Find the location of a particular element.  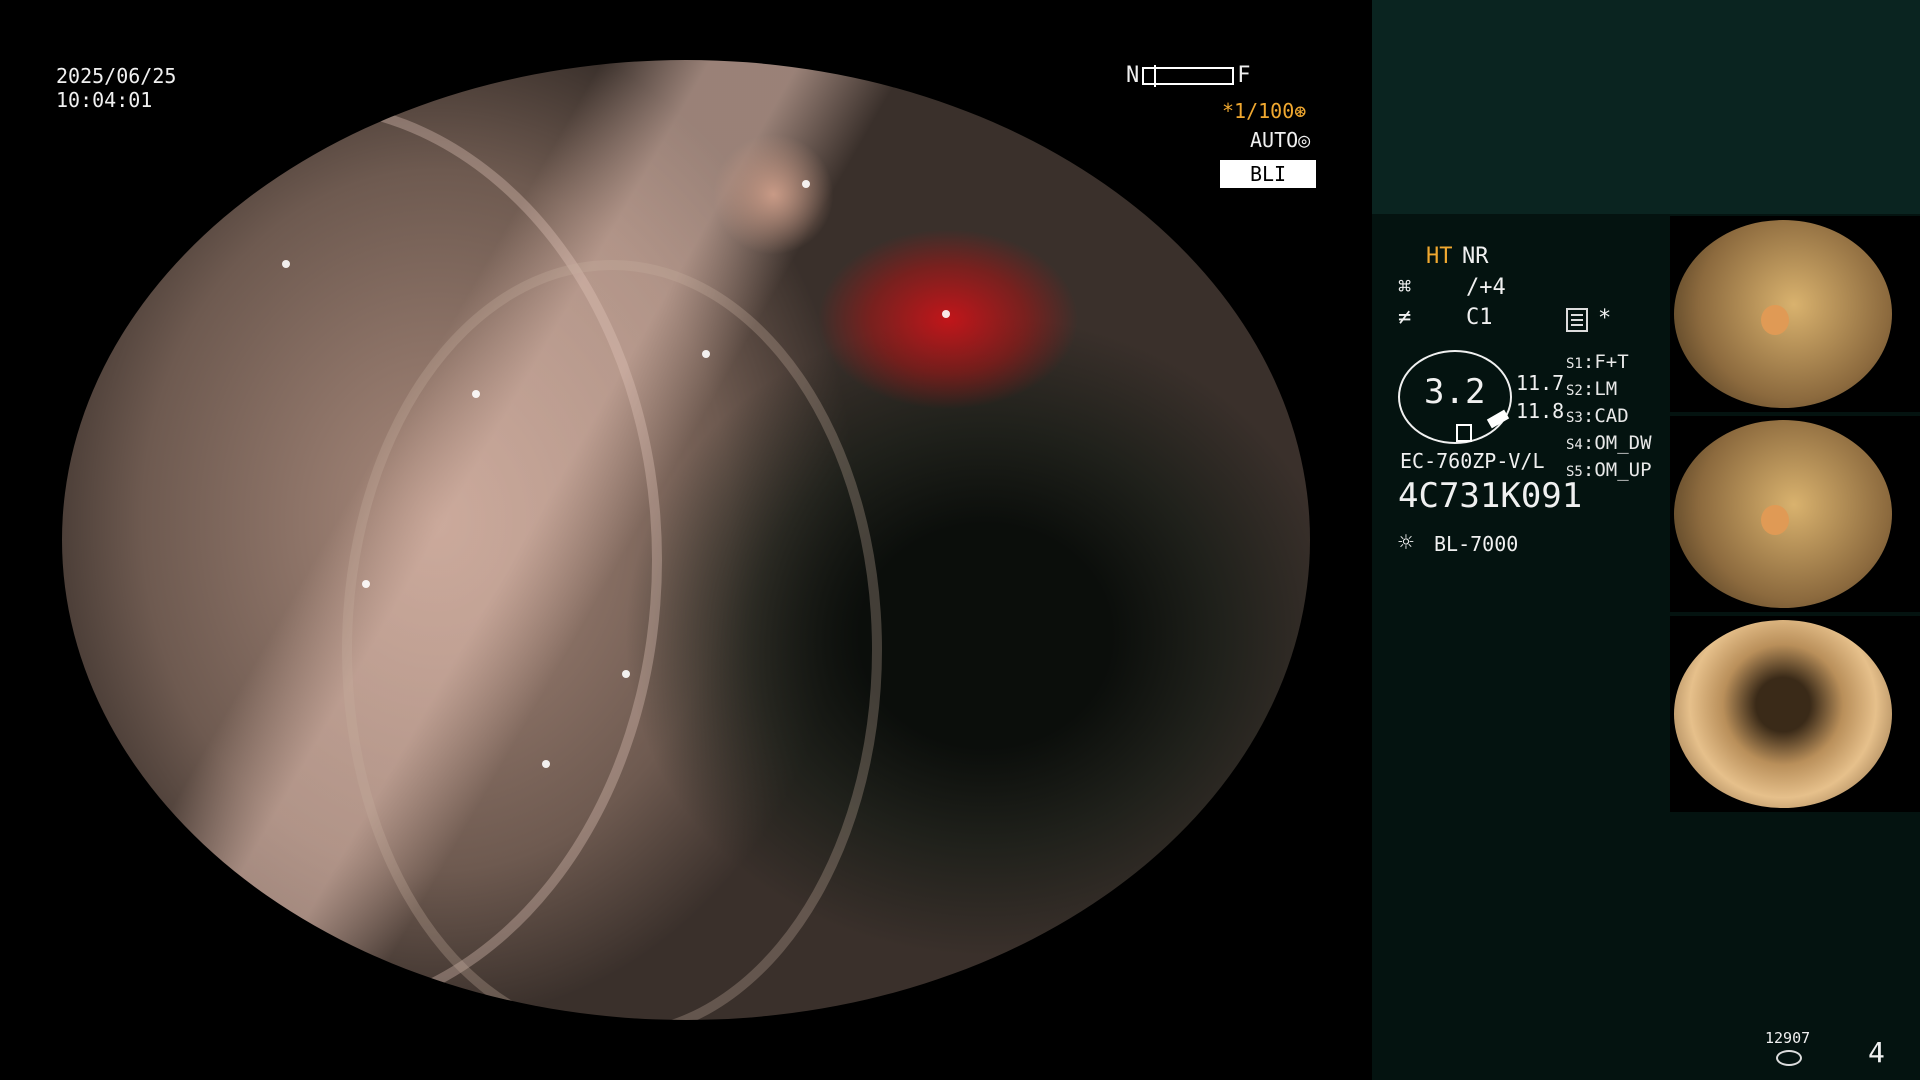

shutter-speed: *1/100 is located at coordinates (1258, 111).